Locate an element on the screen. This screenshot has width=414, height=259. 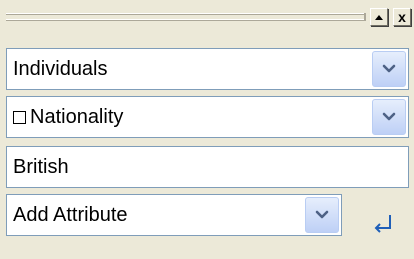
add-attribute-value: Add Attribute is located at coordinates (70, 215).